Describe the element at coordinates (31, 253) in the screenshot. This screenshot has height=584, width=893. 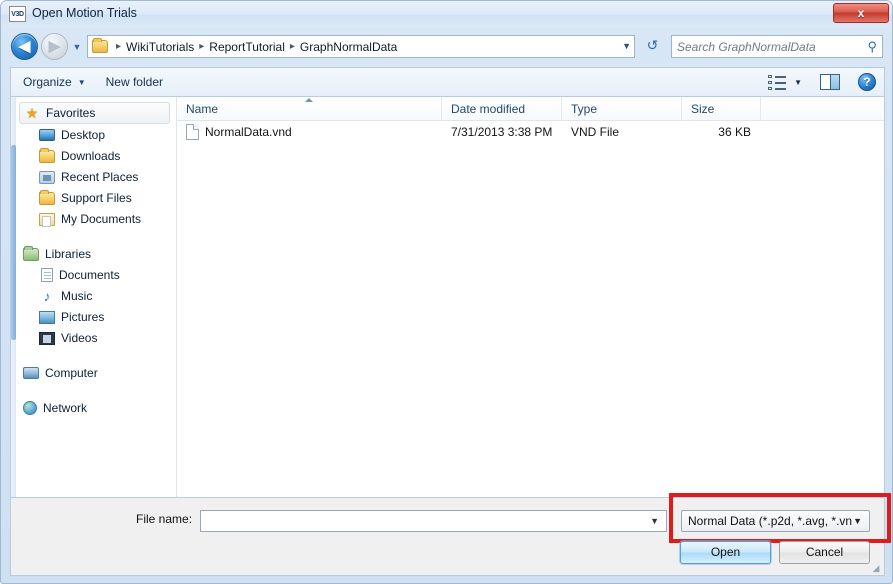
I see `library-icon` at that location.